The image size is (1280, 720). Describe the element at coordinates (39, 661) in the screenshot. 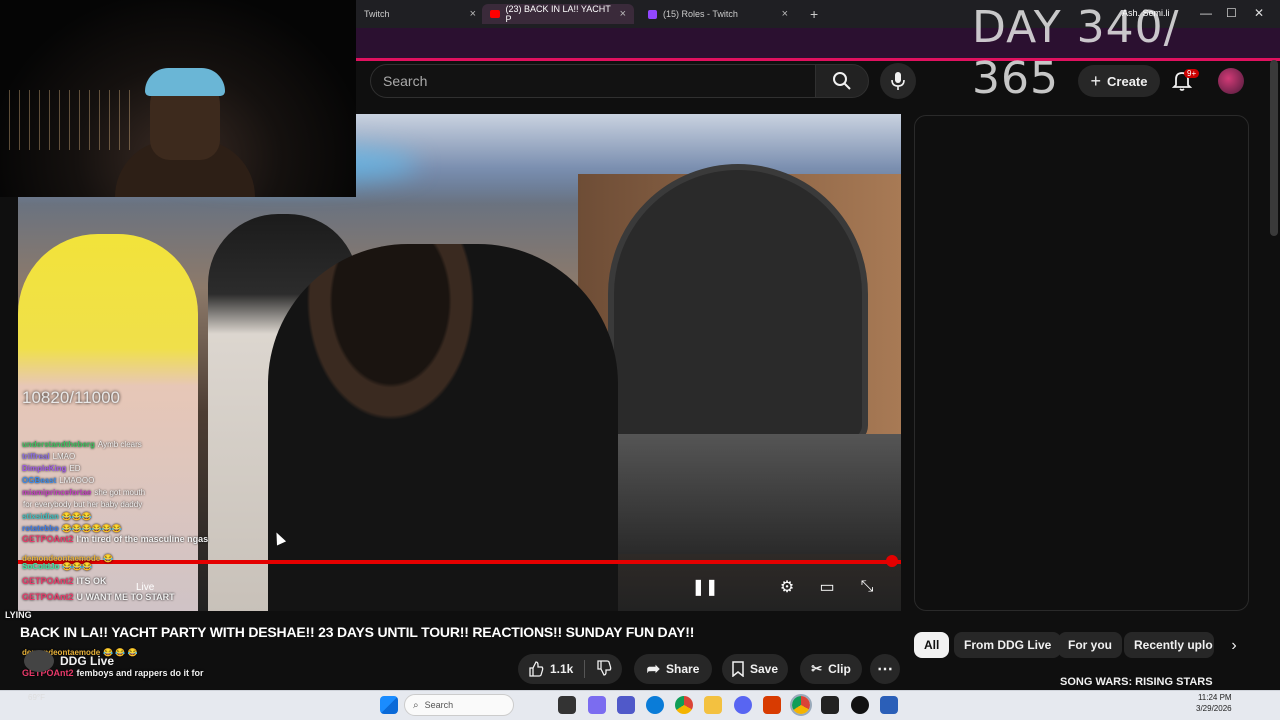

I see `channel-avatar` at that location.